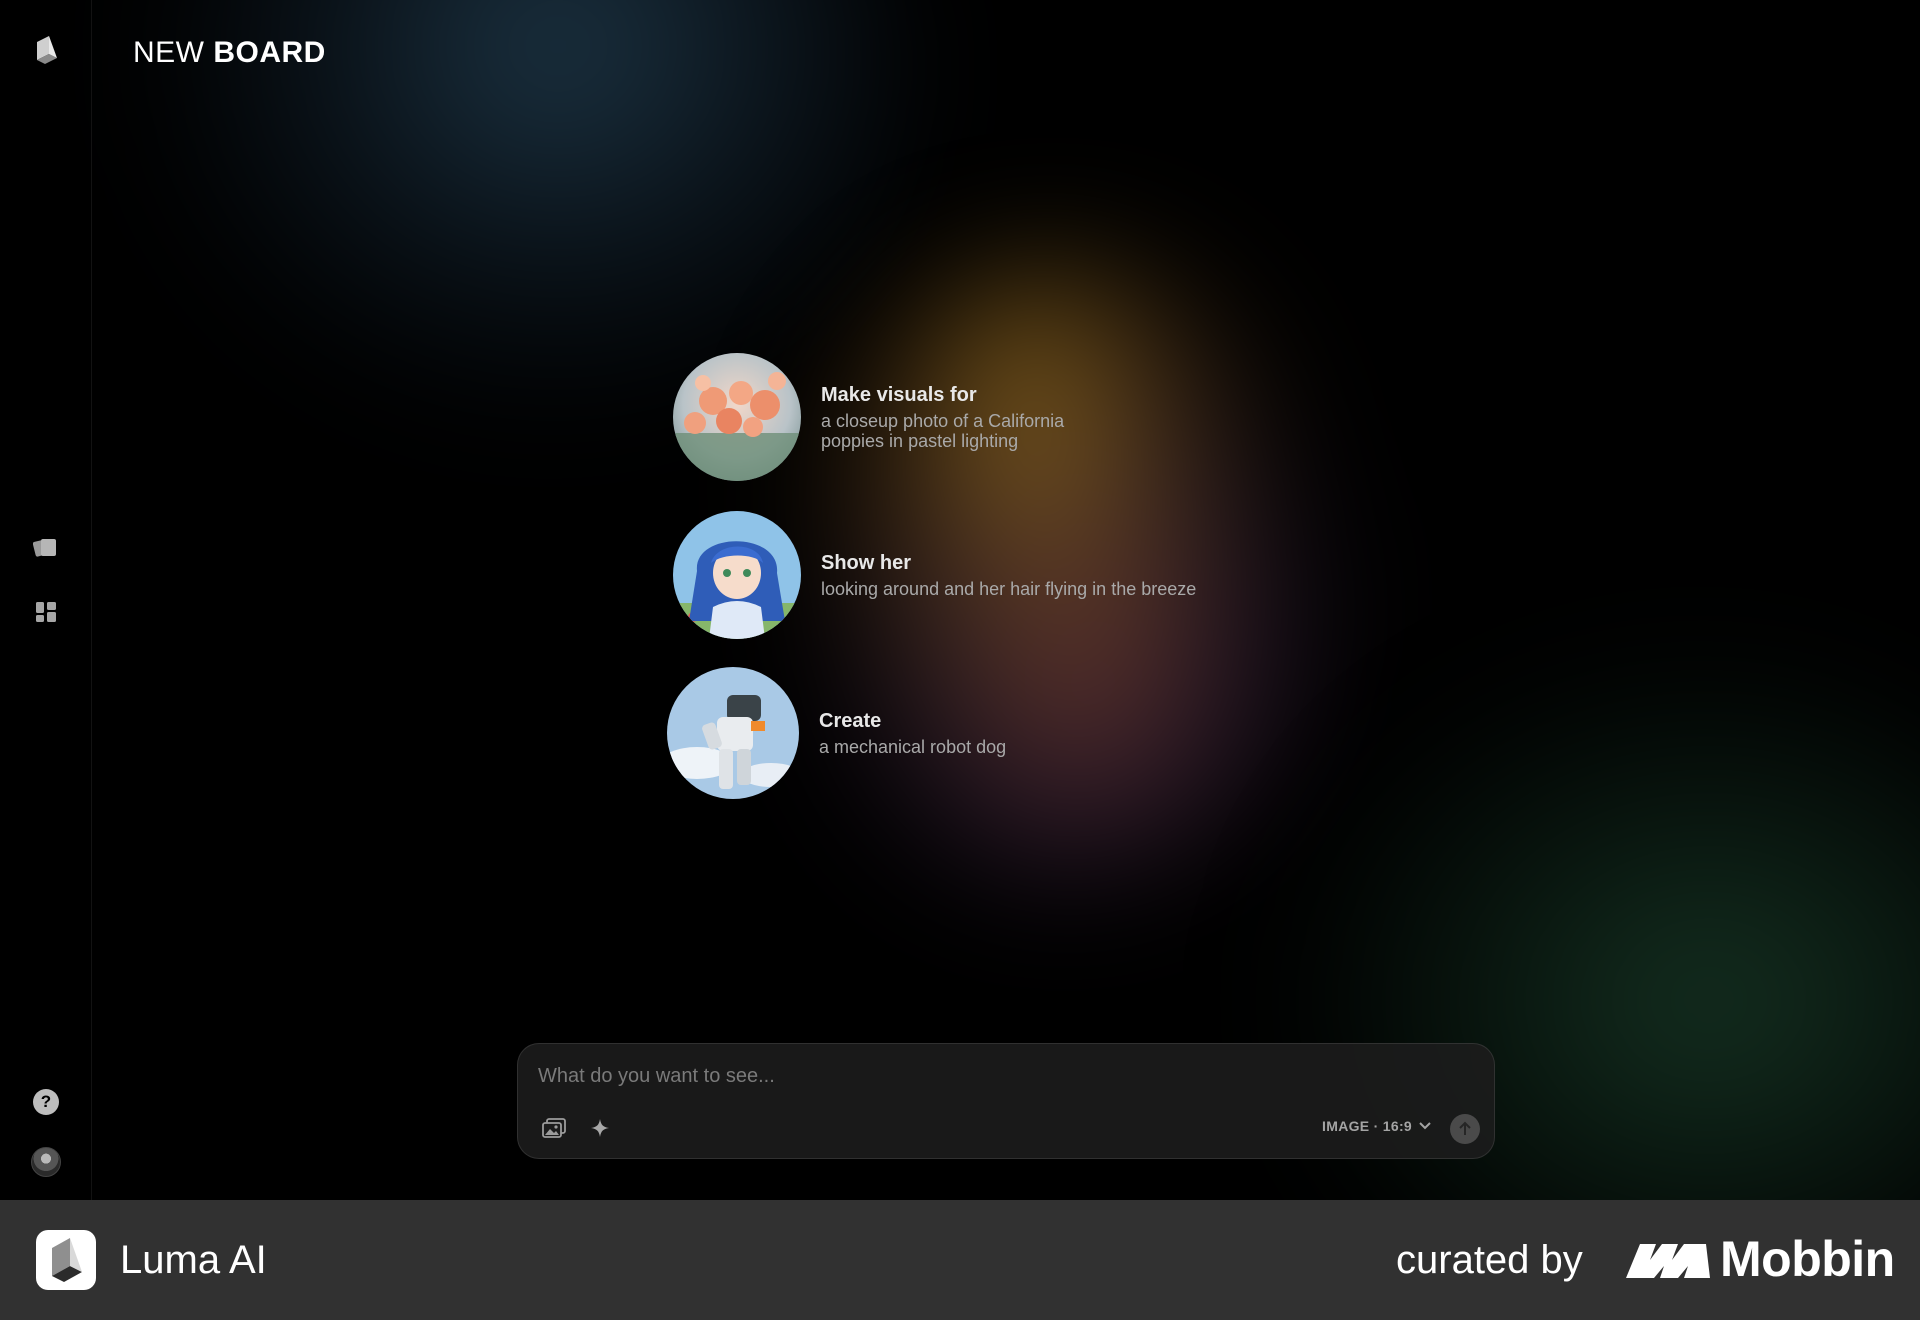 This screenshot has height=1320, width=1920. Describe the element at coordinates (46, 50) in the screenshot. I see `luma-logo-icon` at that location.